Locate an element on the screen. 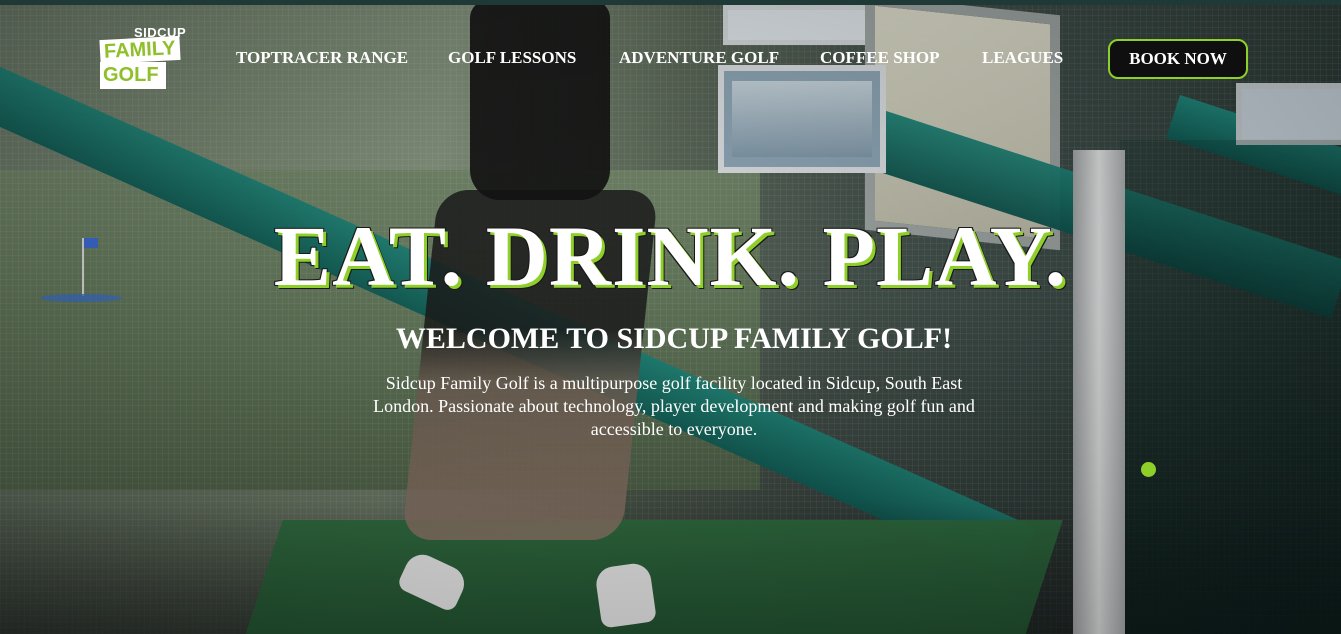  hero-subheading: WELCOME TO SIDCUP FAMILY GOLF! is located at coordinates (674, 338).